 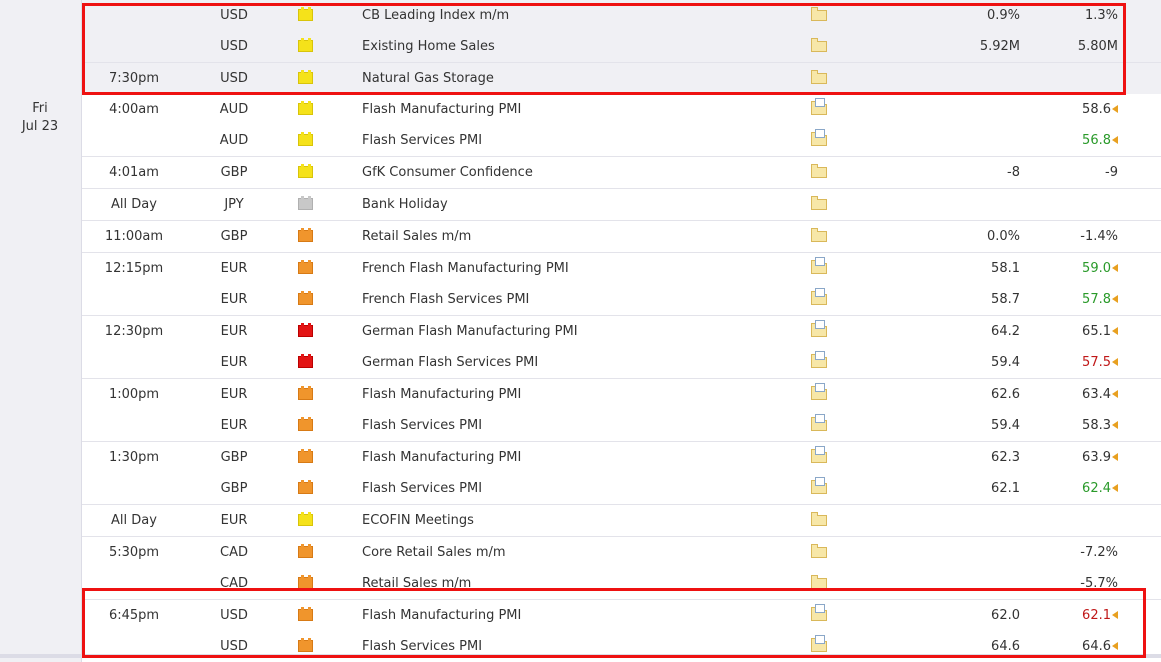 I want to click on event-title: Existing Home Sales, so click(x=428, y=46).